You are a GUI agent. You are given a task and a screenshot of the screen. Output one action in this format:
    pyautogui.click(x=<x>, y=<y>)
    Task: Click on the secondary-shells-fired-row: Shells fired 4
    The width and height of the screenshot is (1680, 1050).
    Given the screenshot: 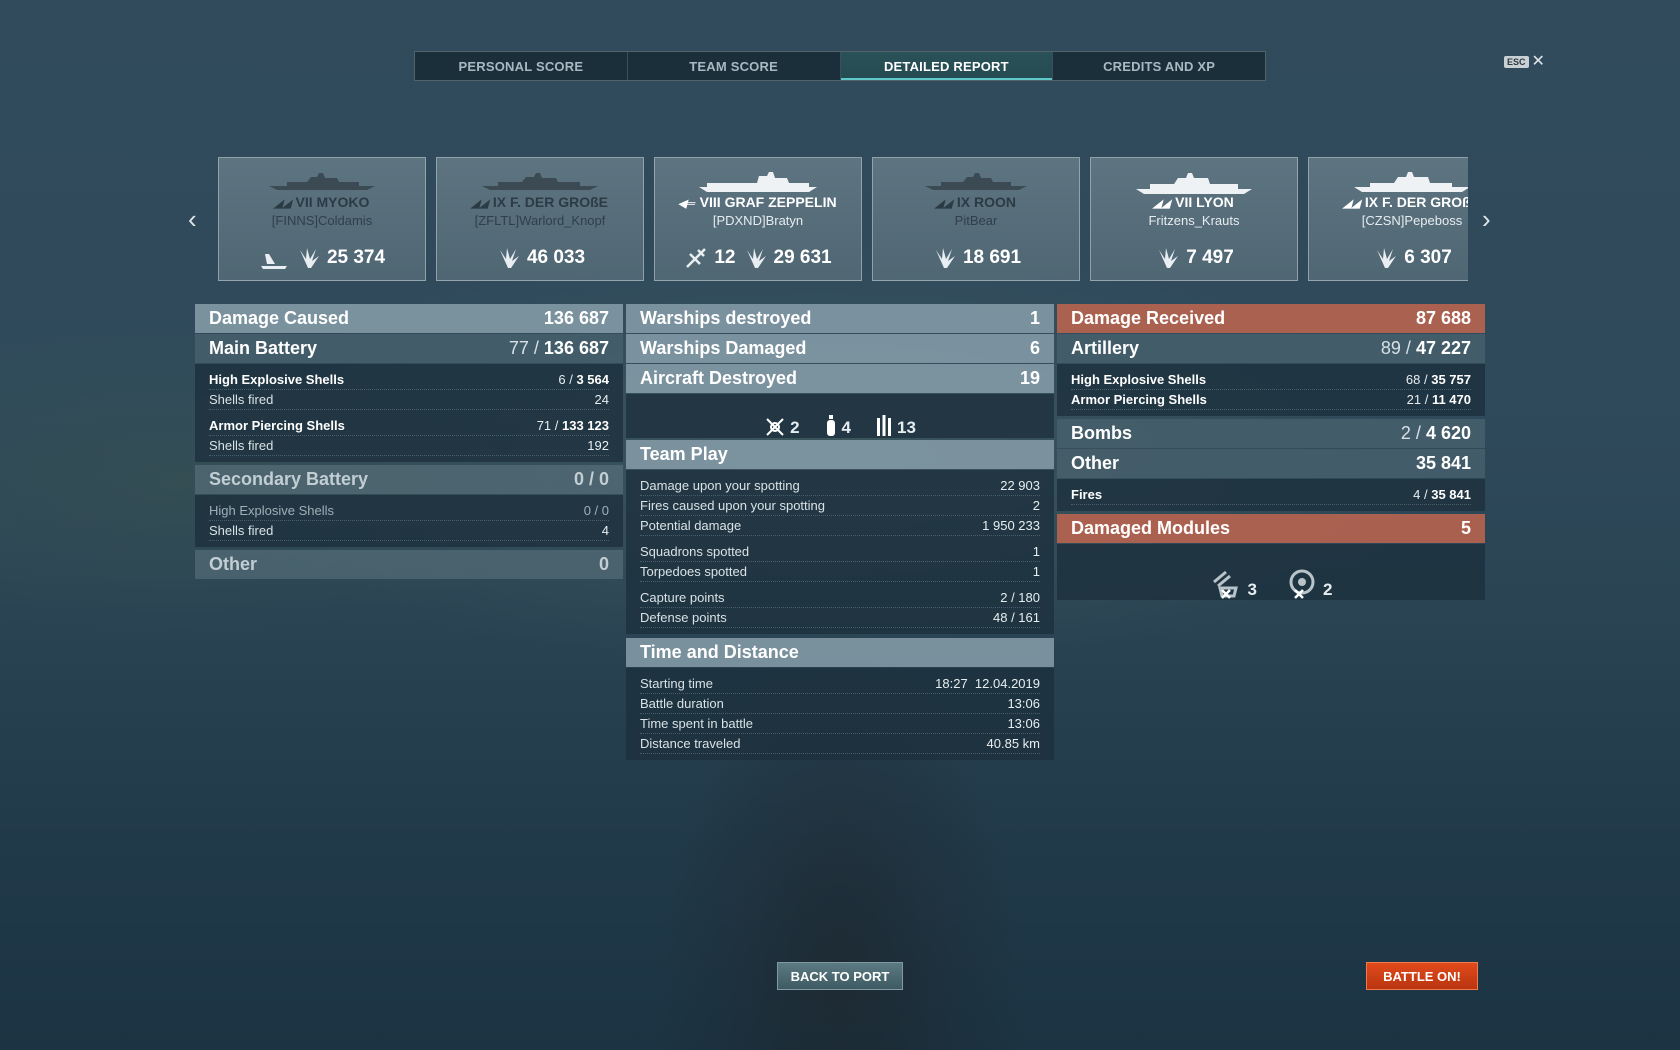 What is the action you would take?
    pyautogui.click(x=409, y=531)
    